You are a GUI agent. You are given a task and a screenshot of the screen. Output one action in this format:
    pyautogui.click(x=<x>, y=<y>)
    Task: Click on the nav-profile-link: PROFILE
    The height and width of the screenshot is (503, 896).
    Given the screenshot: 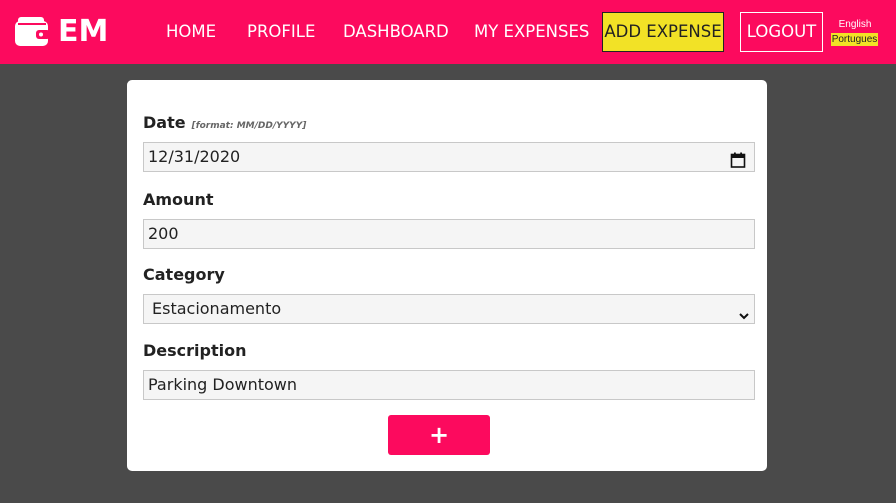 What is the action you would take?
    pyautogui.click(x=281, y=32)
    